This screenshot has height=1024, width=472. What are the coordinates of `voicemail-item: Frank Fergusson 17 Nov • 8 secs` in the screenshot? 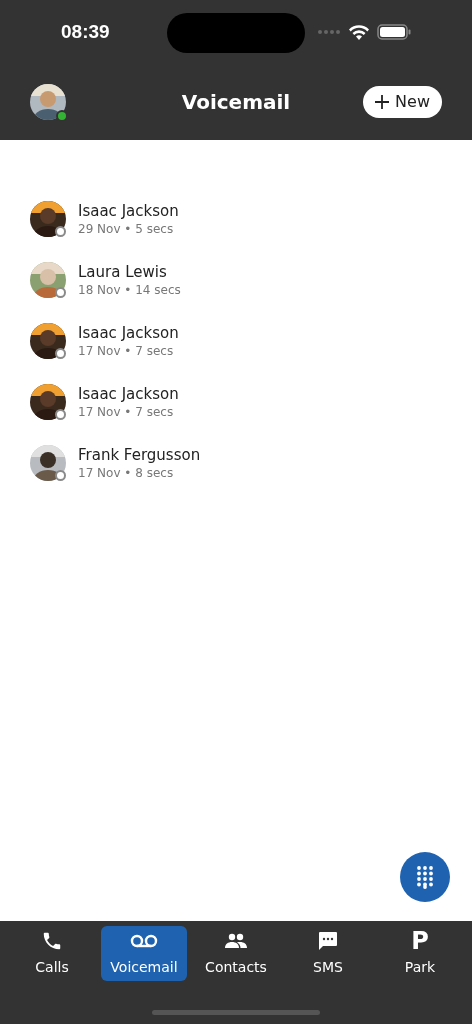 It's located at (251, 463).